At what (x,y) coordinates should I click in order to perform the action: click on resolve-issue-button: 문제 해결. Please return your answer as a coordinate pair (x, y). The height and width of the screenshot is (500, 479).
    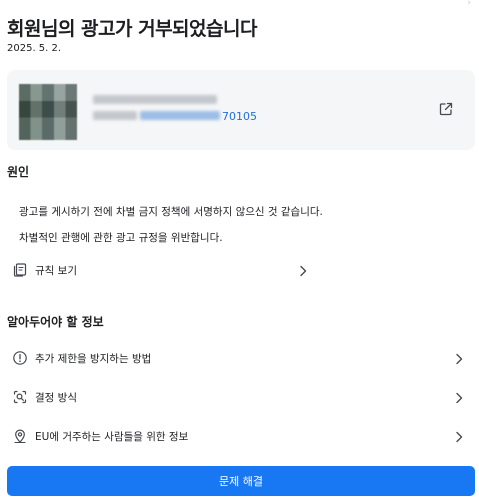
    Looking at the image, I should click on (241, 481).